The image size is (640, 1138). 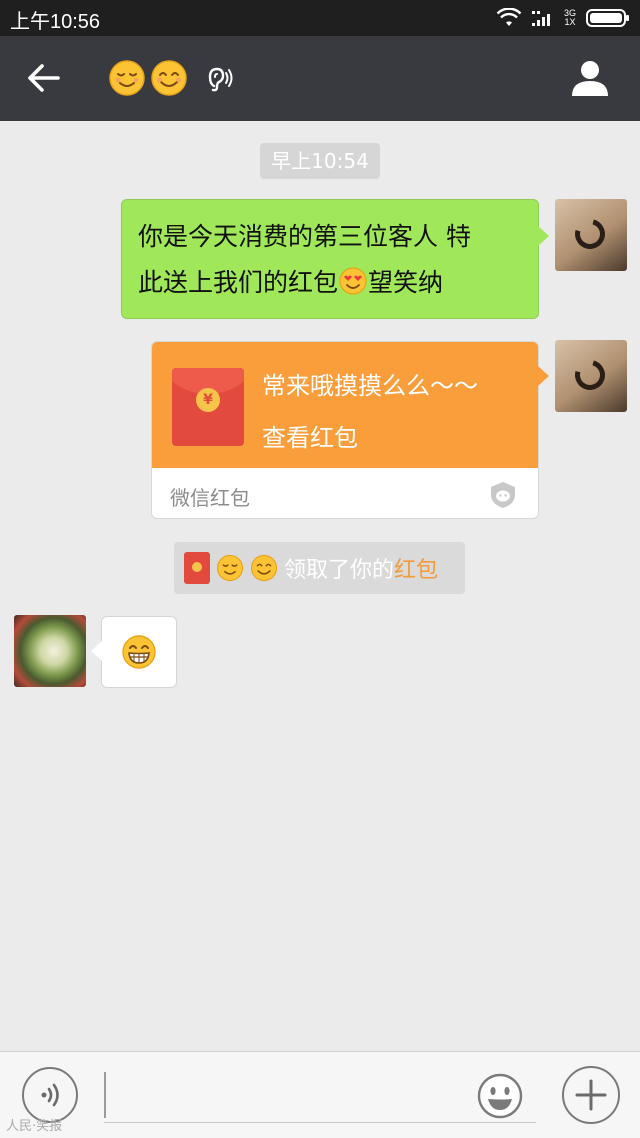 What do you see at coordinates (291, 282) in the screenshot?
I see `message-line: 此送上我们的红包 望笑纳` at bounding box center [291, 282].